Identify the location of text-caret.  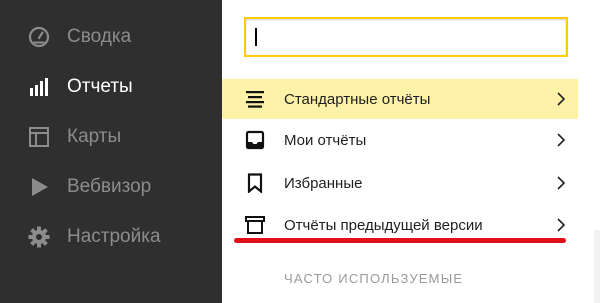
(256, 37).